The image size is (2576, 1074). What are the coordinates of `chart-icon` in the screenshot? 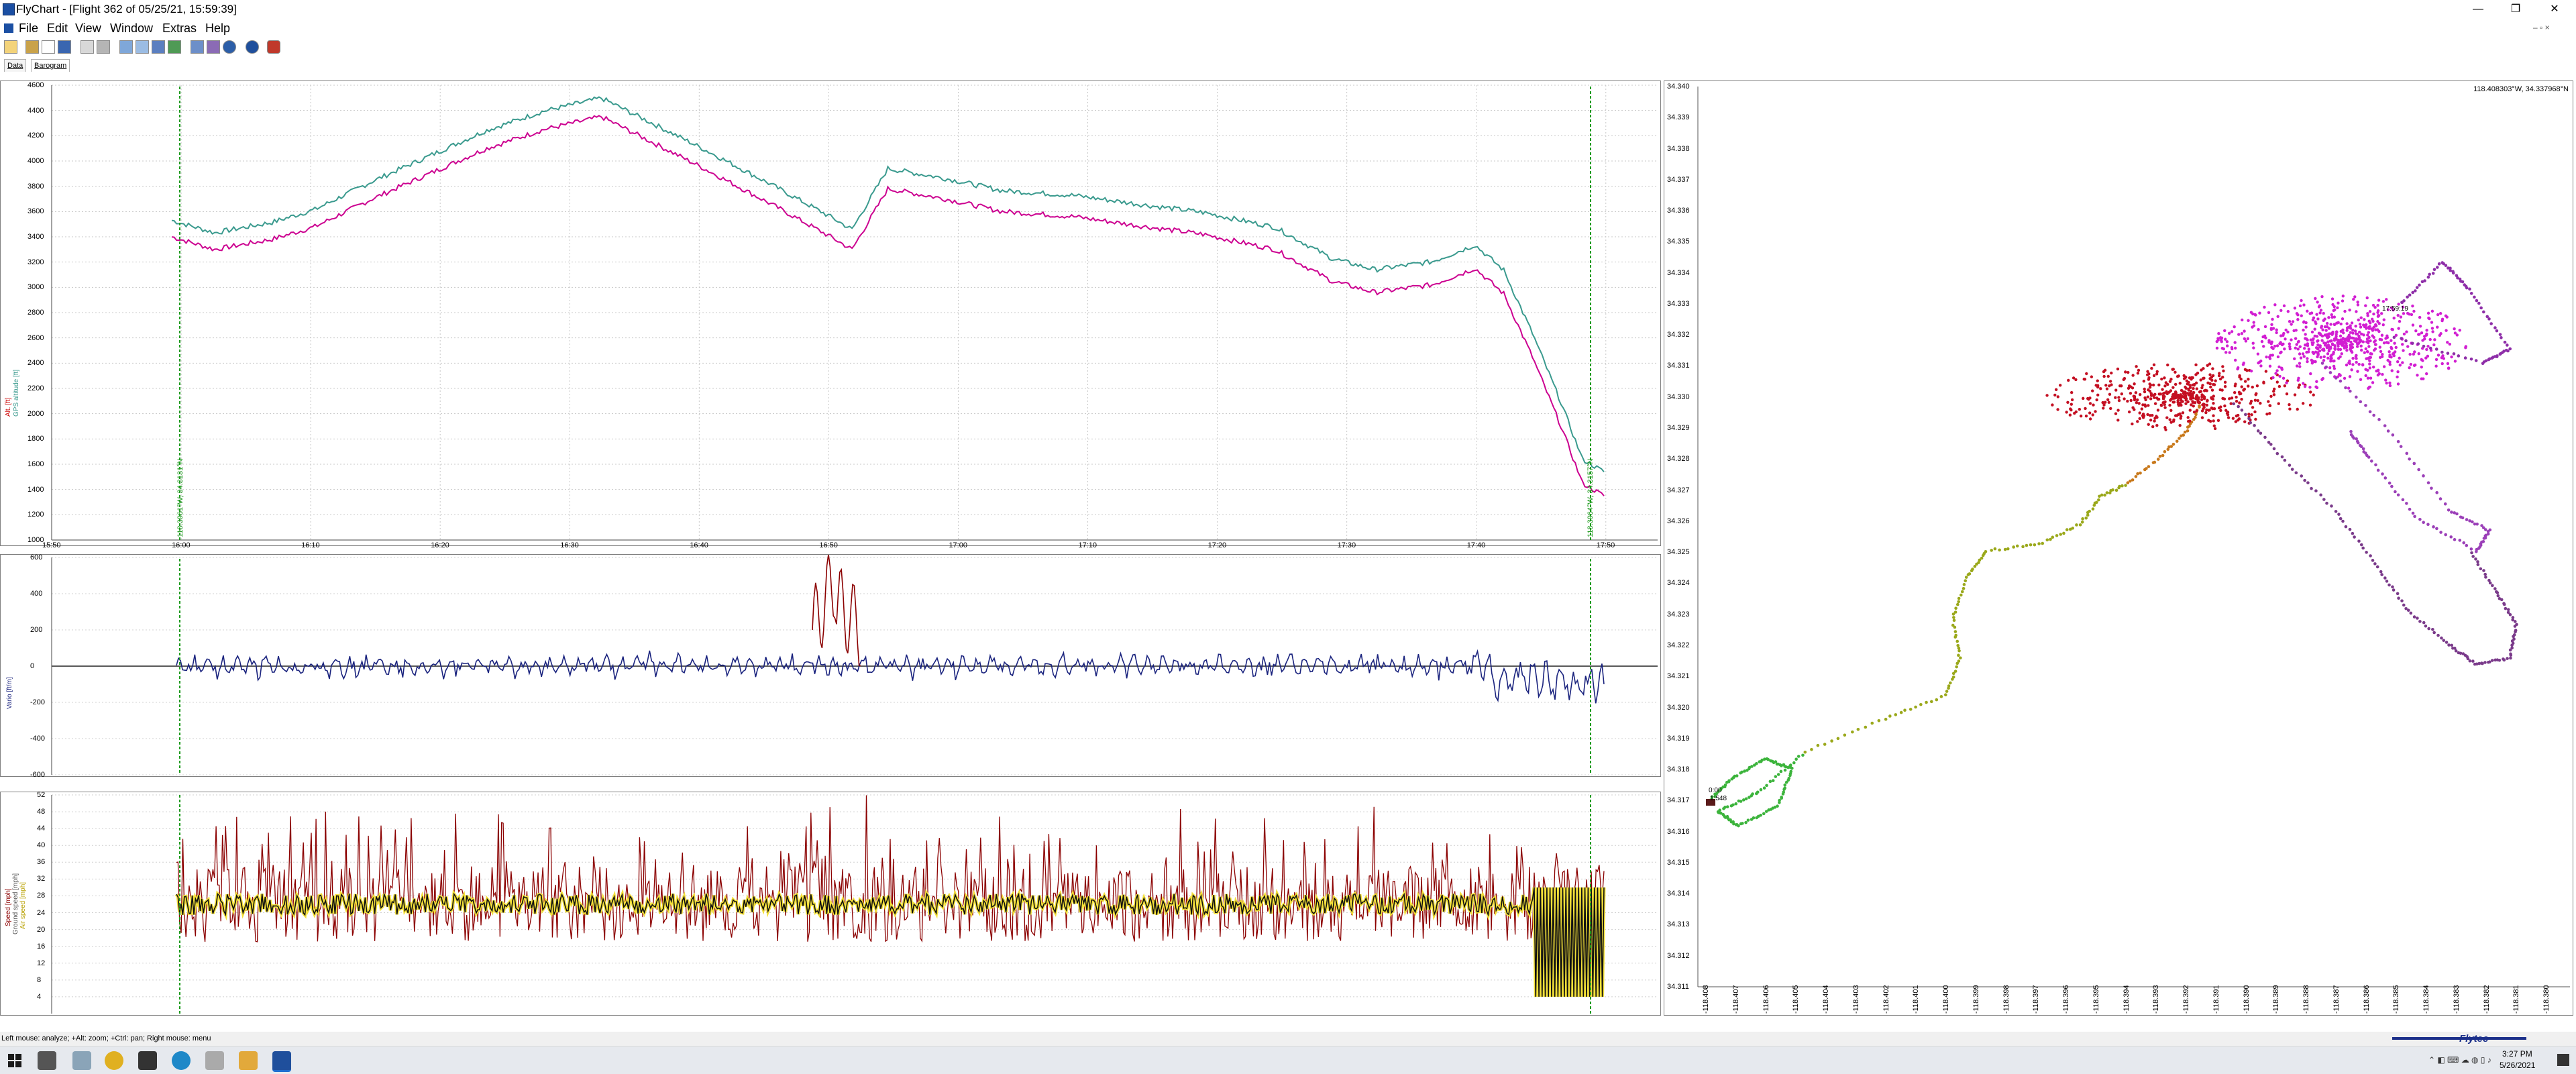 It's located at (174, 47).